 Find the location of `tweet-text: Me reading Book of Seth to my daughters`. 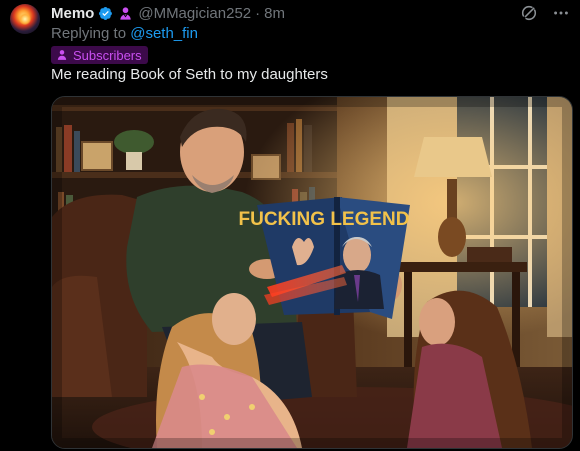

tweet-text: Me reading Book of Seth to my daughters is located at coordinates (189, 74).